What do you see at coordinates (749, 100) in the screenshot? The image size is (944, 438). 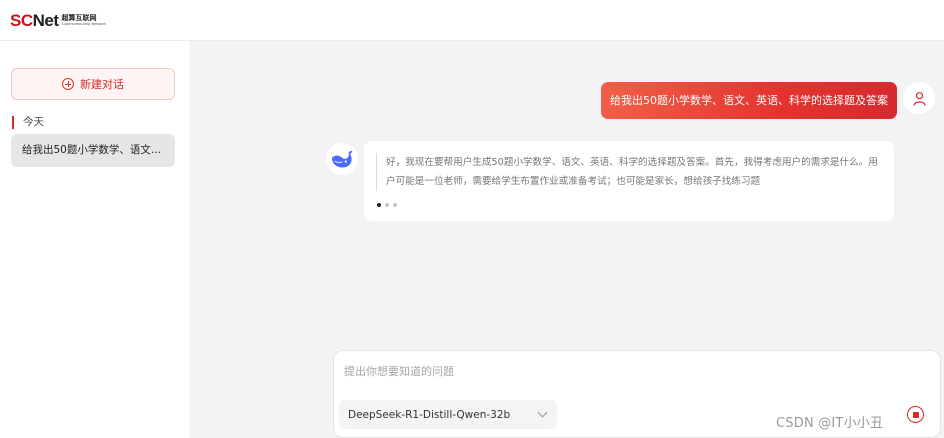 I see `user-message-bubble: 给我出50题小学数学、语文、英语、科学的选择题及答案` at bounding box center [749, 100].